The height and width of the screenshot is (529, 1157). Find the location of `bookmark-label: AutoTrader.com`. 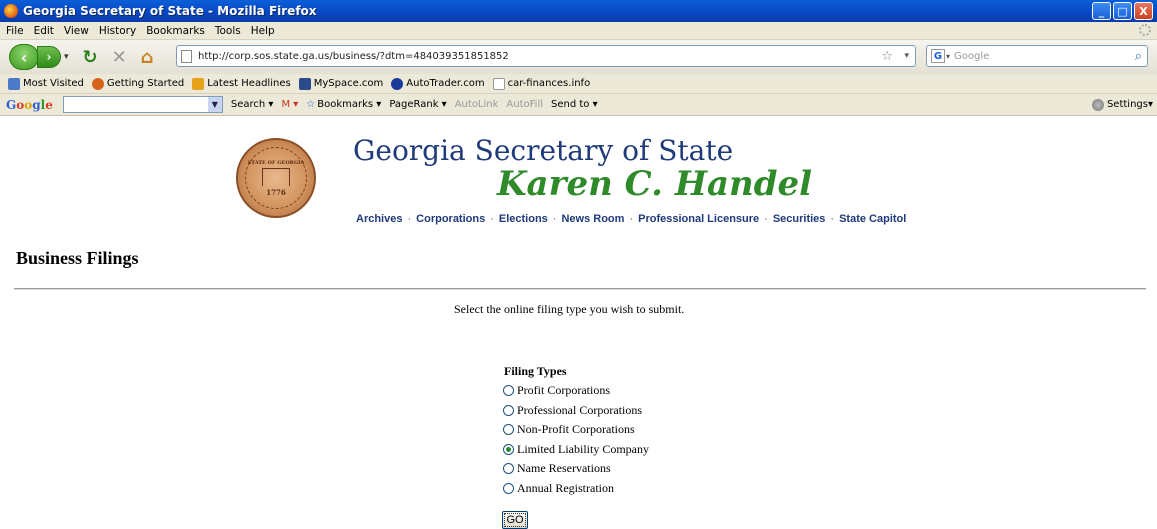

bookmark-label: AutoTrader.com is located at coordinates (445, 83).